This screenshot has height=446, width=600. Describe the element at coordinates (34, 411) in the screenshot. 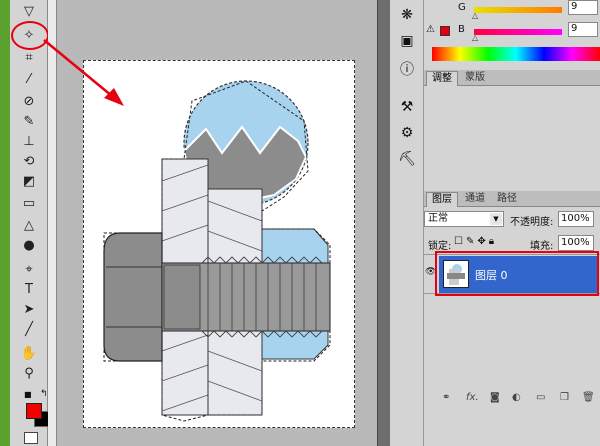

I see `foreground-color-swatch` at that location.